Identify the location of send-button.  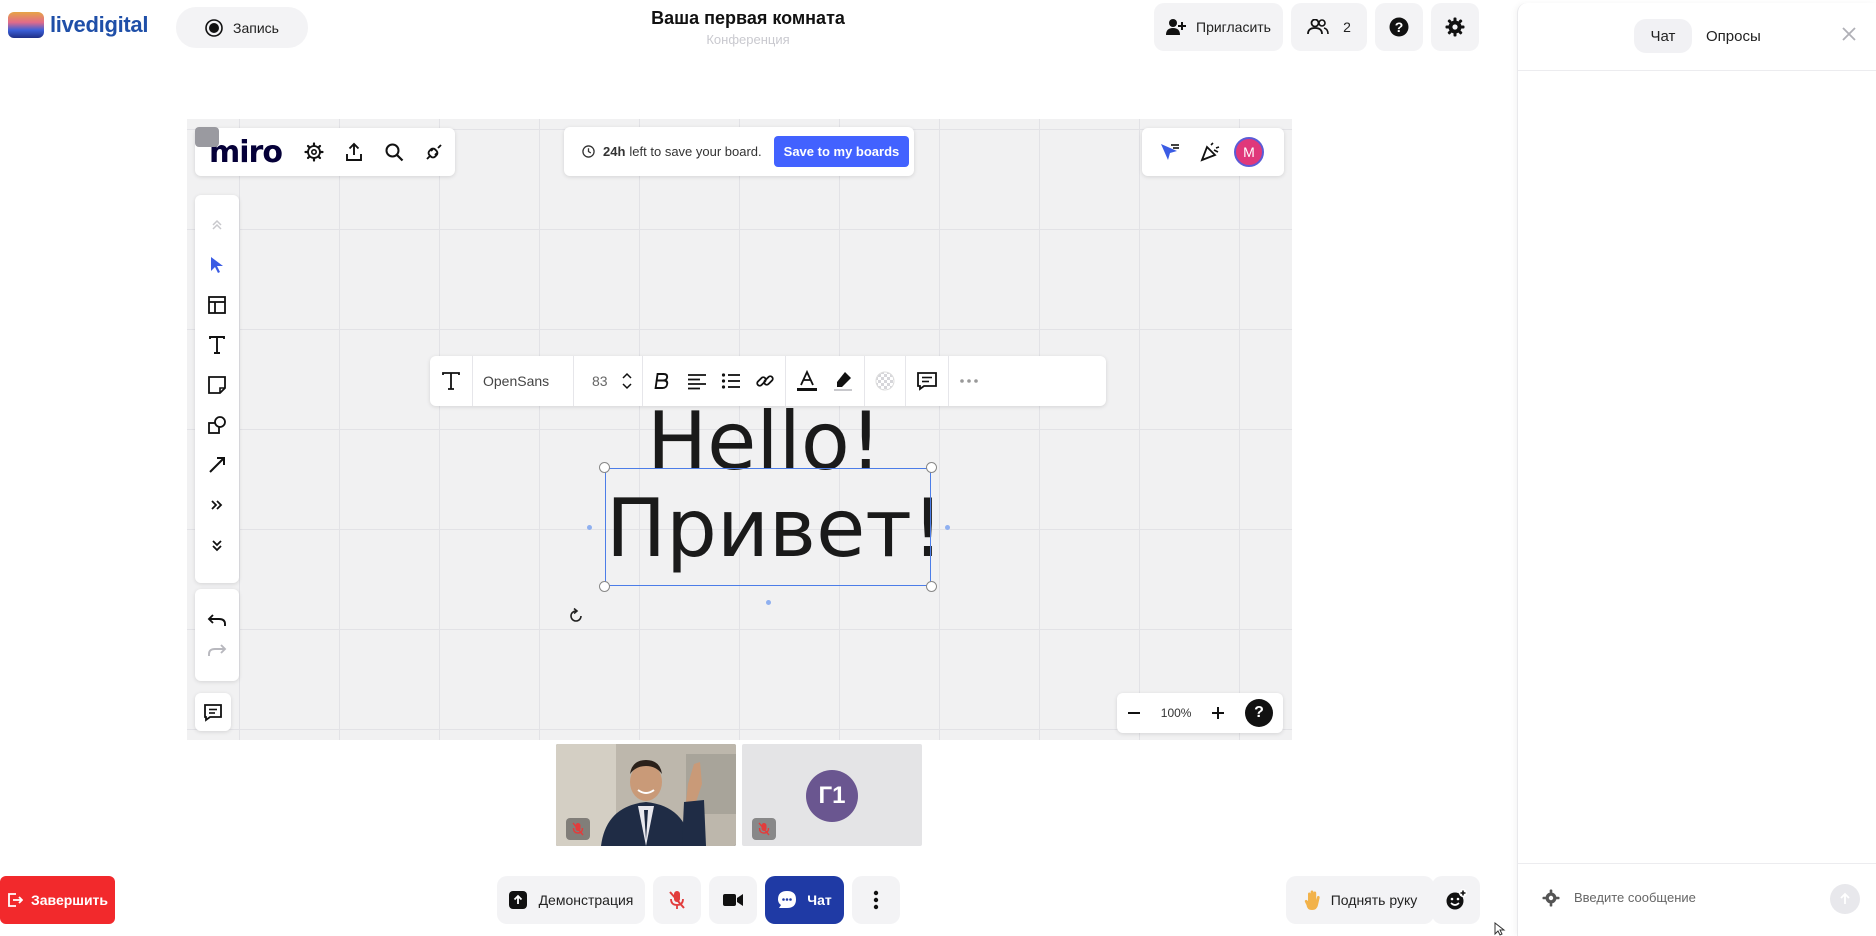
(1845, 899).